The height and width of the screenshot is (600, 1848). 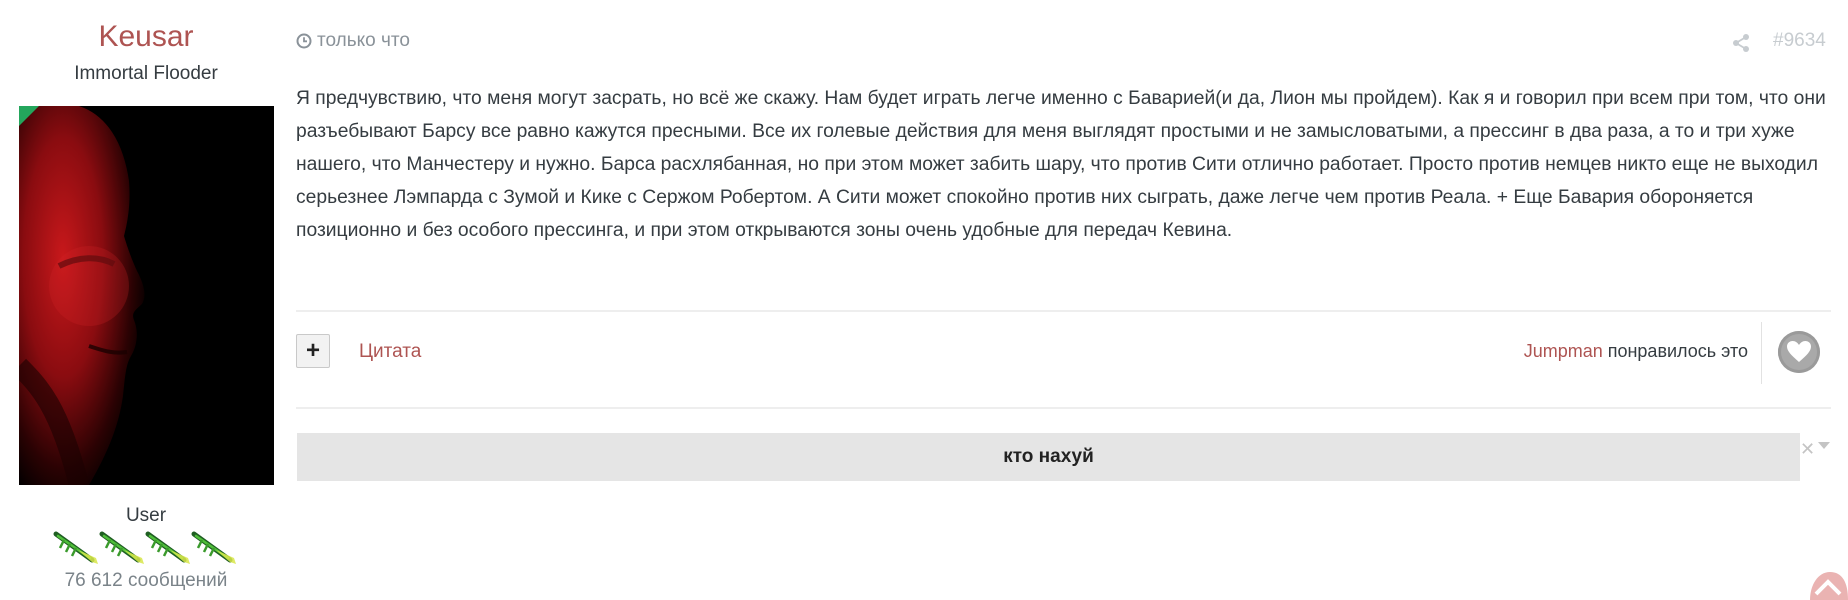 I want to click on signature: кто нахуй, so click(x=1048, y=457).